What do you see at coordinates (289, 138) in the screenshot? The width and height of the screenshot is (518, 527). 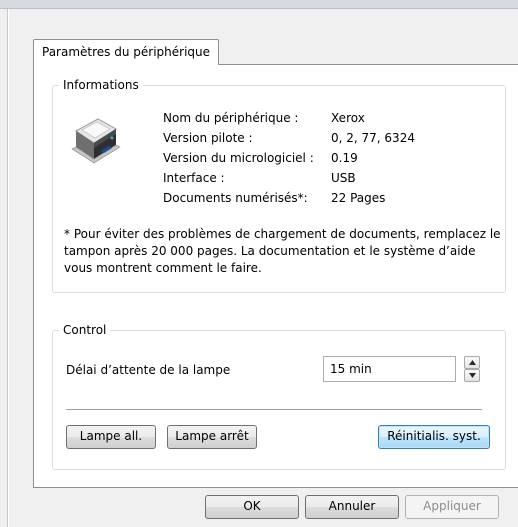 I see `info-row-driver-version: Version pilote : 0, 2, 77, 6324` at bounding box center [289, 138].